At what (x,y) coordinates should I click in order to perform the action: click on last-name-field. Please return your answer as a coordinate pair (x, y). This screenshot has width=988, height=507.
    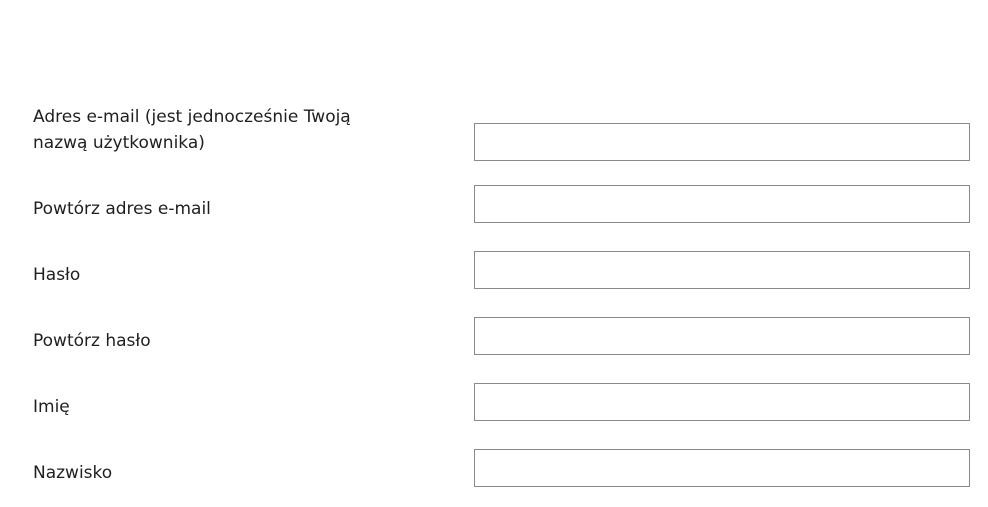
    Looking at the image, I should click on (722, 468).